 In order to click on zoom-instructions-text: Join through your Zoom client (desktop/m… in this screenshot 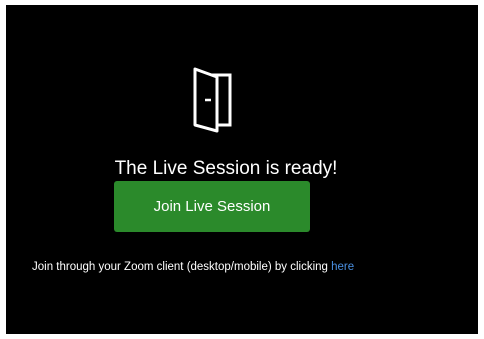, I will do `click(182, 267)`.